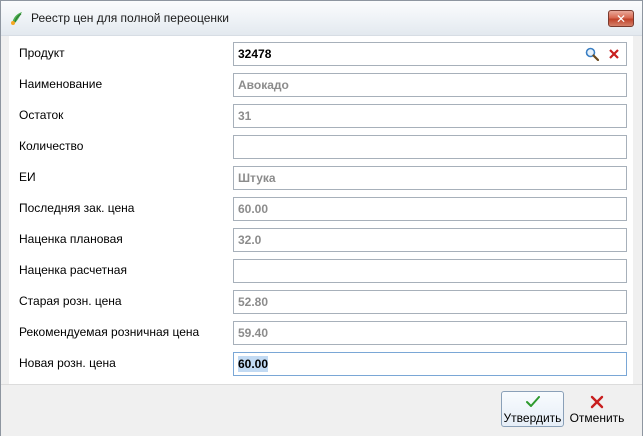 This screenshot has height=436, width=643. What do you see at coordinates (61, 84) in the screenshot?
I see `label-name: Наименование` at bounding box center [61, 84].